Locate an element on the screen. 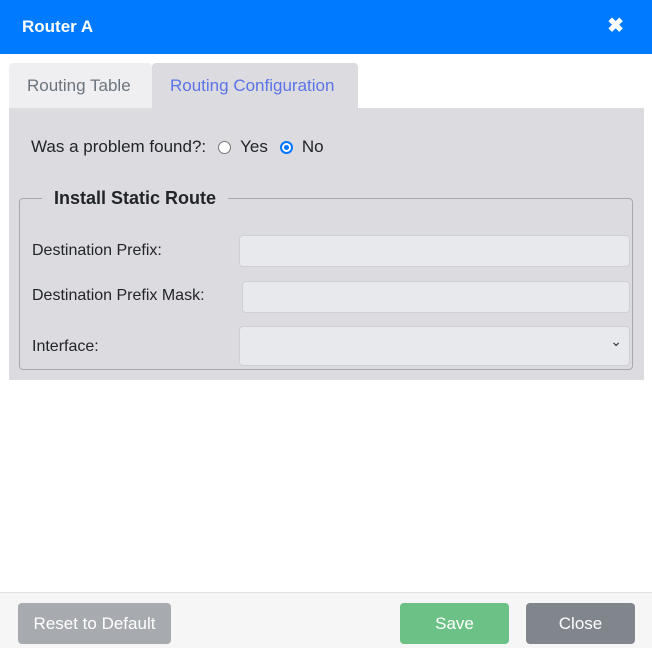 This screenshot has height=648, width=652. radio-yes-label: Yes is located at coordinates (254, 147).